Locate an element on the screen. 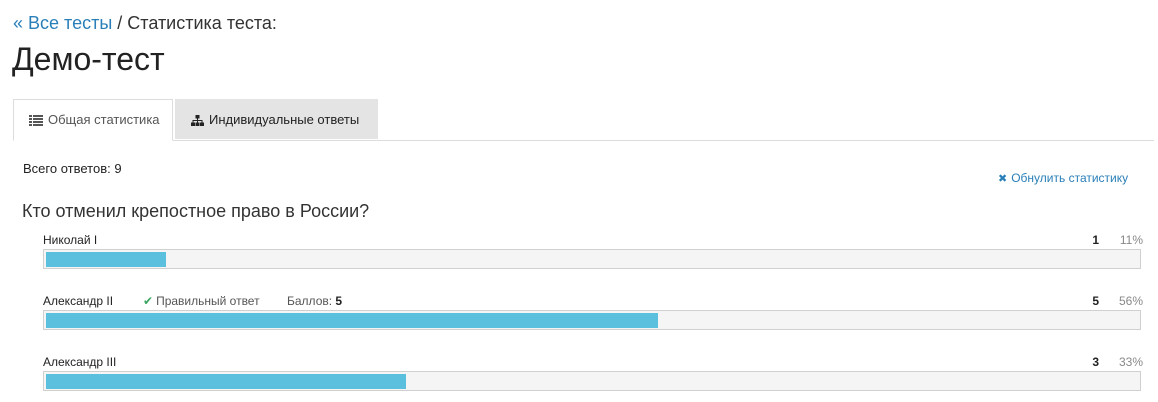 This screenshot has width=1158, height=402. score-caption: Баллов: is located at coordinates (310, 301).